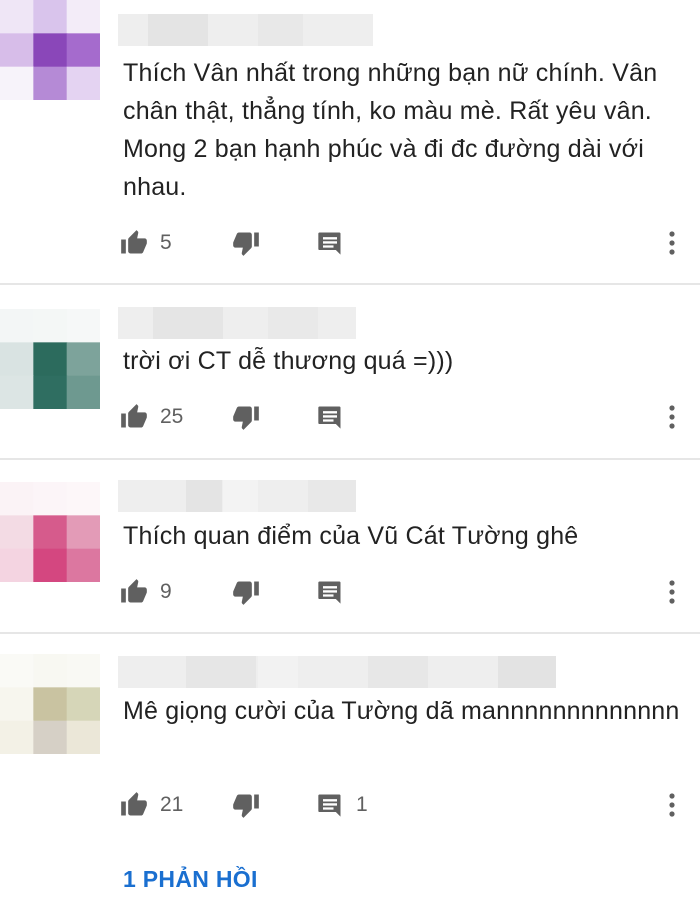  What do you see at coordinates (351, 536) in the screenshot?
I see `comment-text: Thích quan điểm của Vũ Cát Tường ghê` at bounding box center [351, 536].